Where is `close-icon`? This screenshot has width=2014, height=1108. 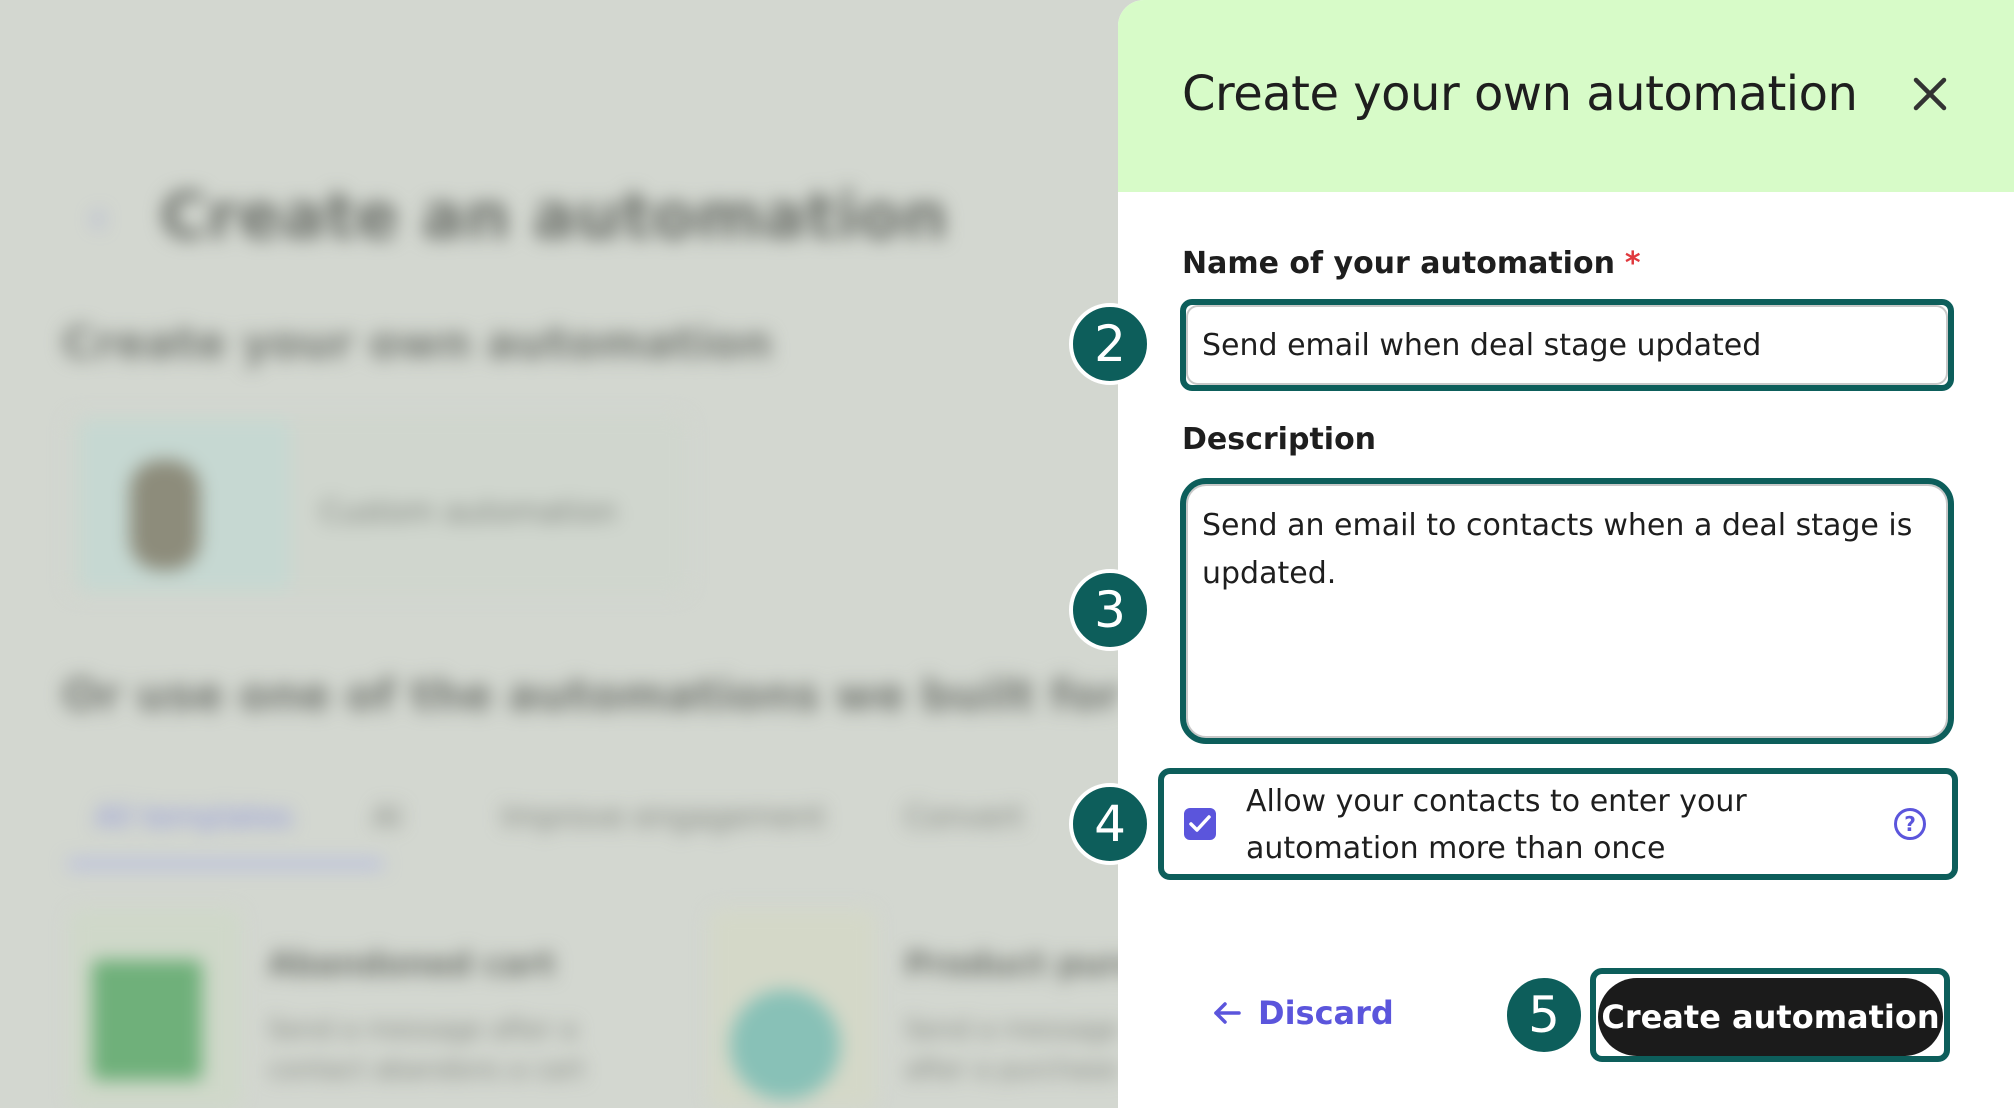
close-icon is located at coordinates (1930, 94).